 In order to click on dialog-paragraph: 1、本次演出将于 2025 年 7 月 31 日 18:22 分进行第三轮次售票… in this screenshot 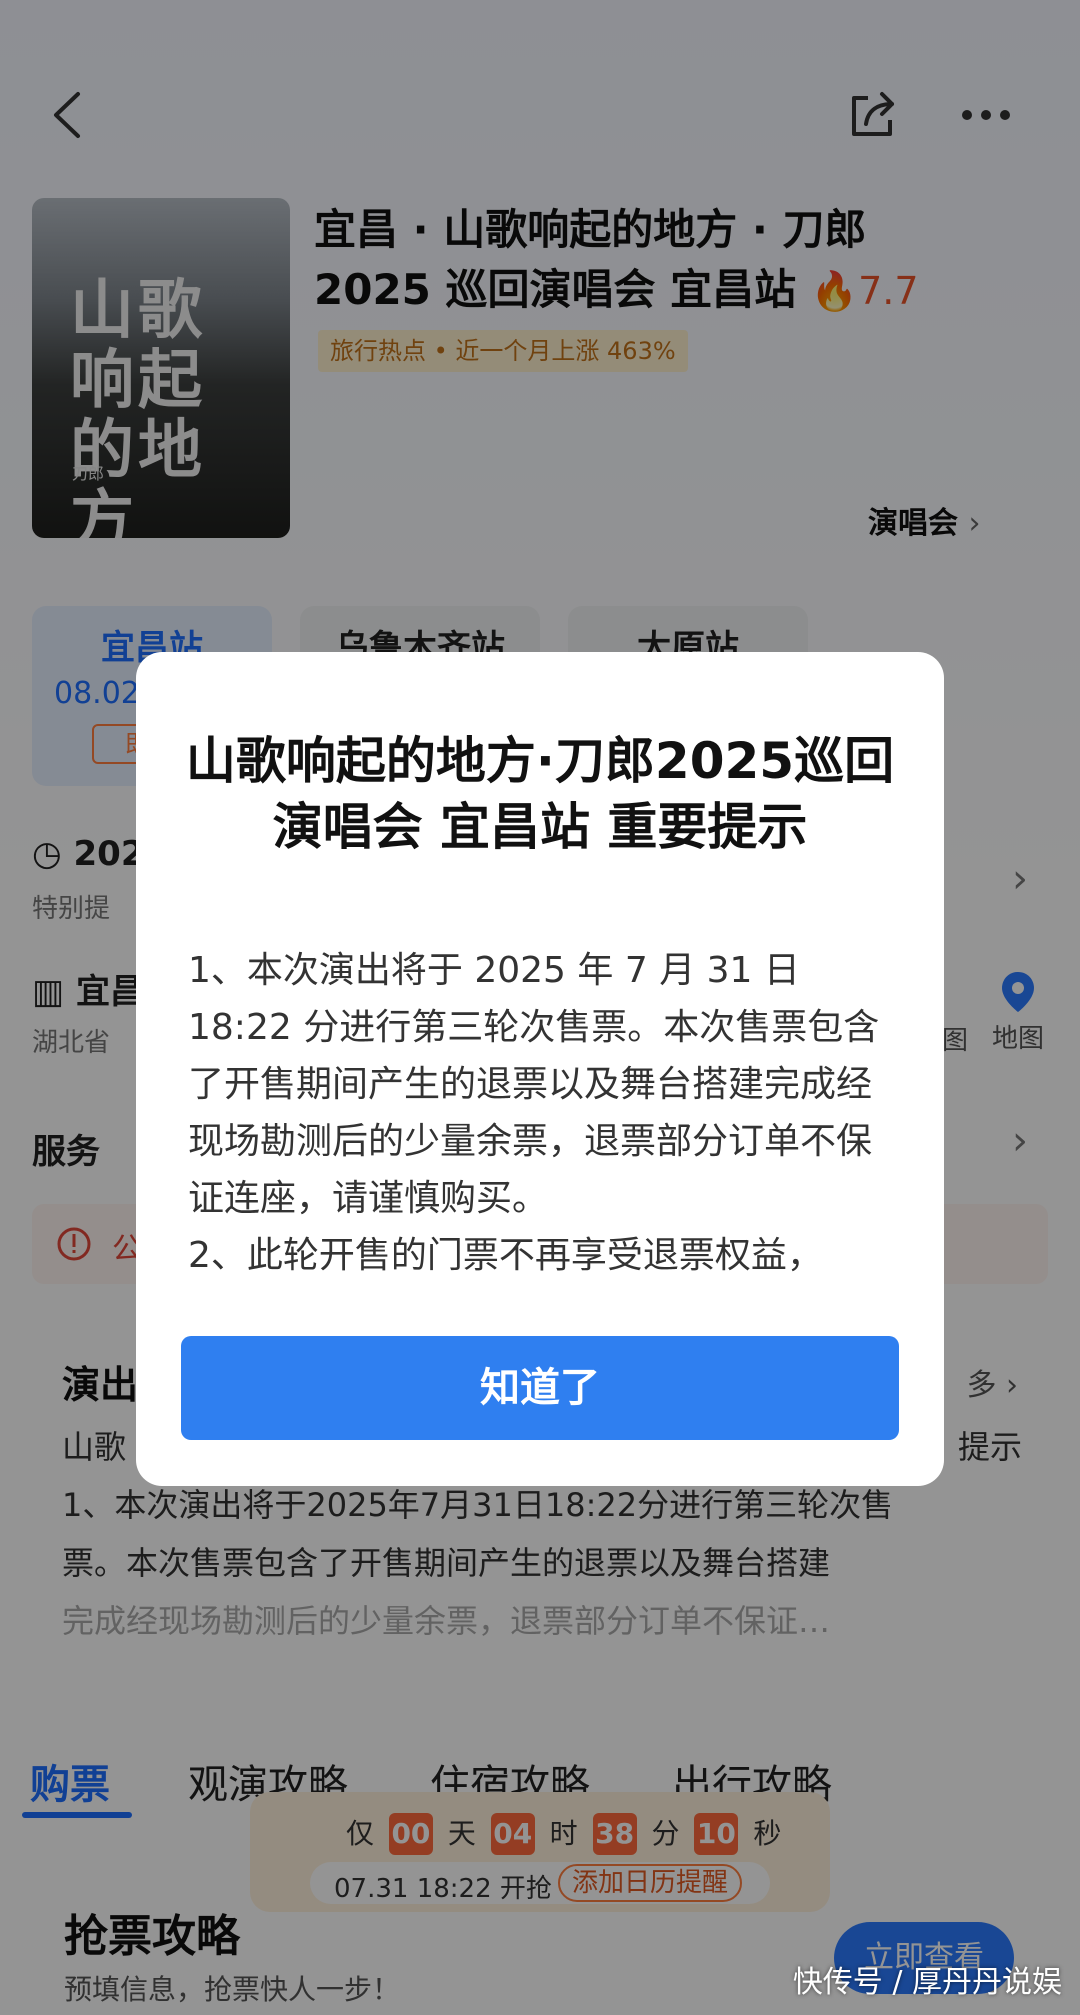, I will do `click(534, 1084)`.